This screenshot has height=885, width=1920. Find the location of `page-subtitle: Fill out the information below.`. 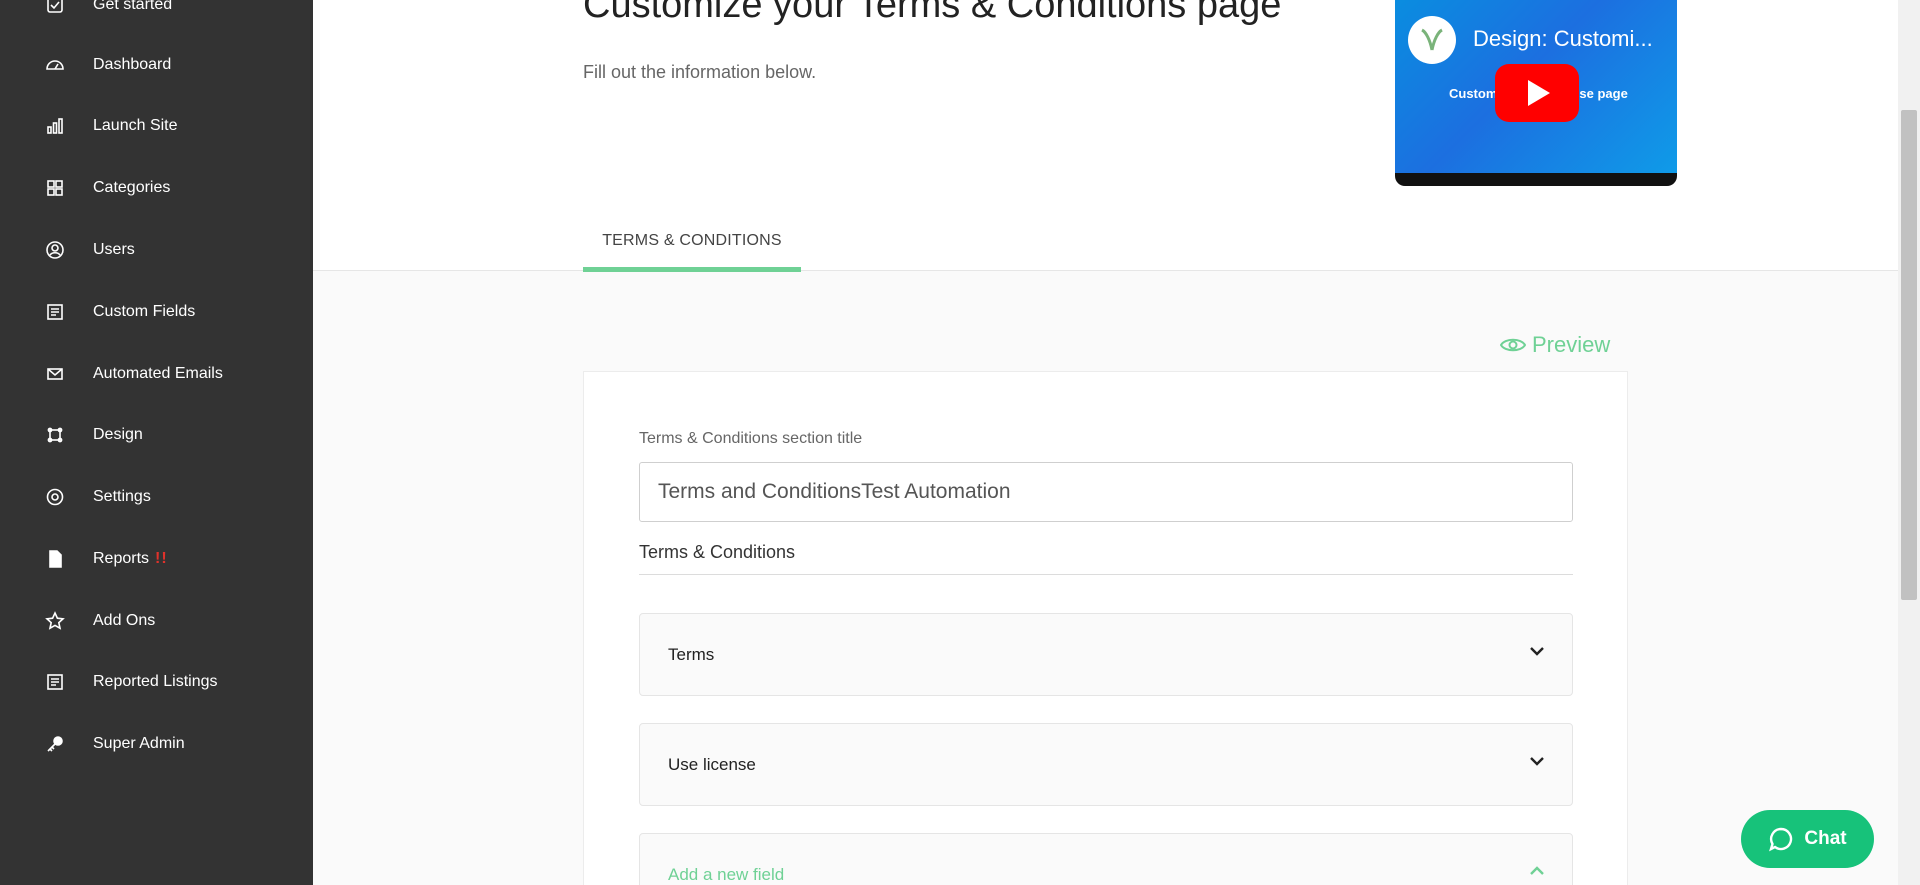

page-subtitle: Fill out the information below. is located at coordinates (700, 72).